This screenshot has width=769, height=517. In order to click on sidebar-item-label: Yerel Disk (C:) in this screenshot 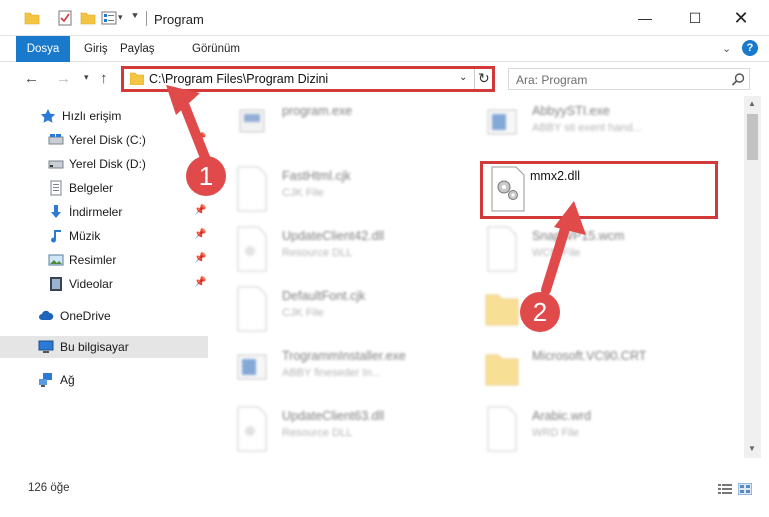, I will do `click(107, 140)`.